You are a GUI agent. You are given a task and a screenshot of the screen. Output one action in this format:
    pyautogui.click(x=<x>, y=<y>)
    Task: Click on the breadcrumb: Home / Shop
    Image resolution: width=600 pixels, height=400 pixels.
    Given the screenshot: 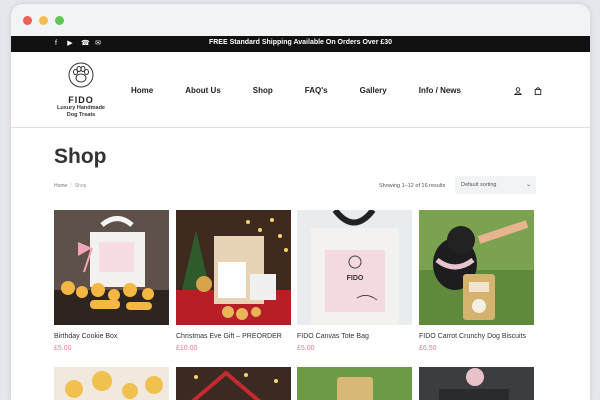 What is the action you would take?
    pyautogui.click(x=70, y=186)
    